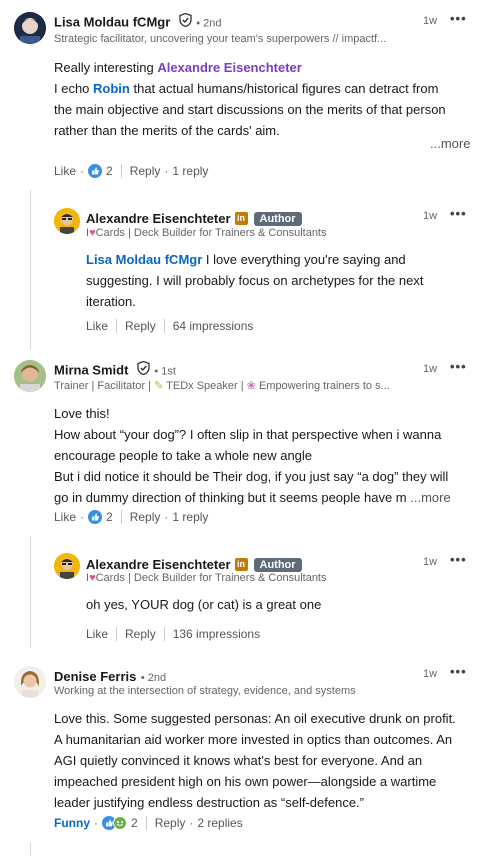  What do you see at coordinates (111, 88) in the screenshot?
I see `mention-link: Robin` at bounding box center [111, 88].